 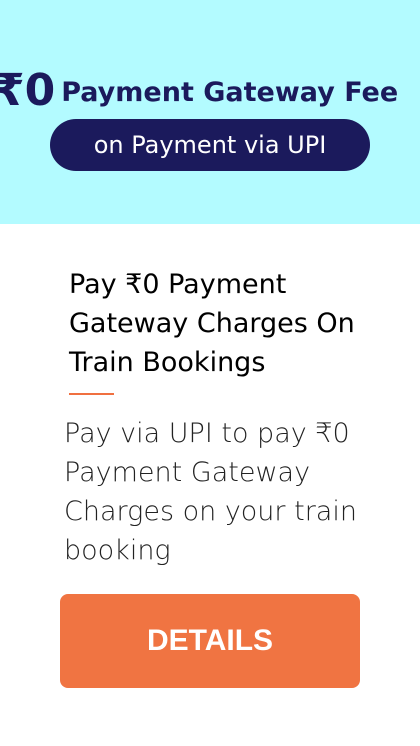 I want to click on banner-rupee-amount: ₹0, so click(x=28, y=90).